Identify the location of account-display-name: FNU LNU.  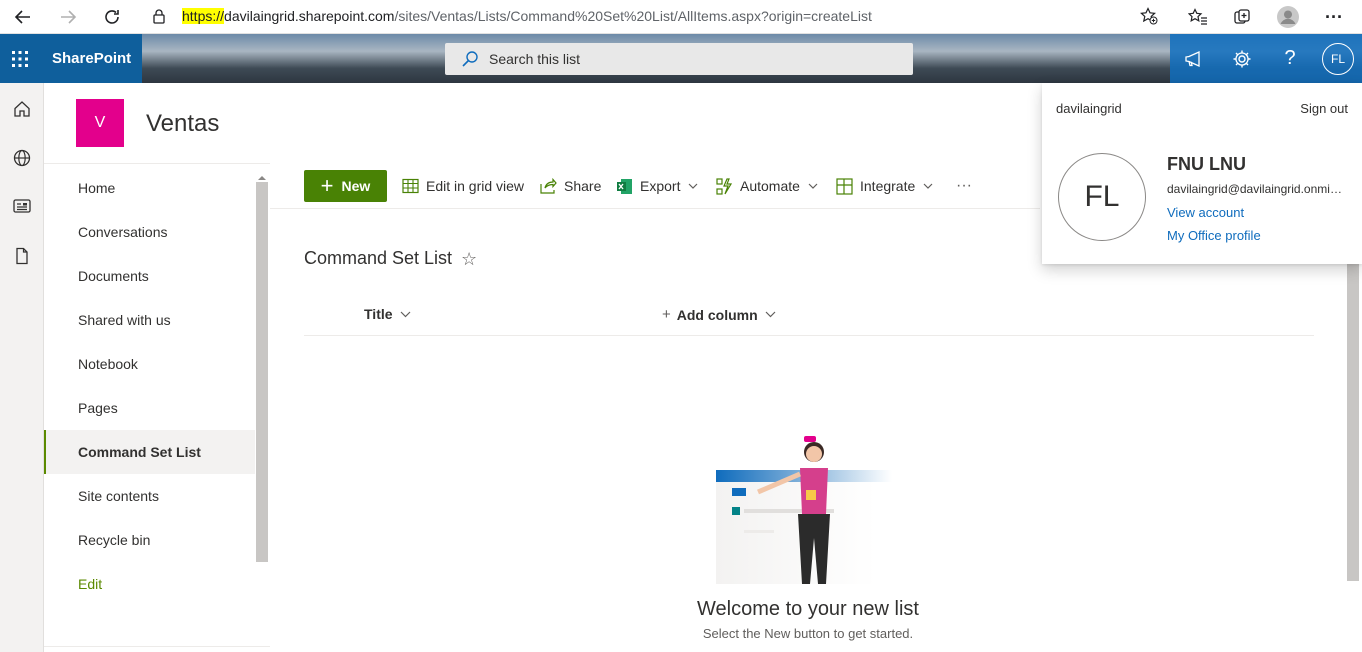
(1206, 164).